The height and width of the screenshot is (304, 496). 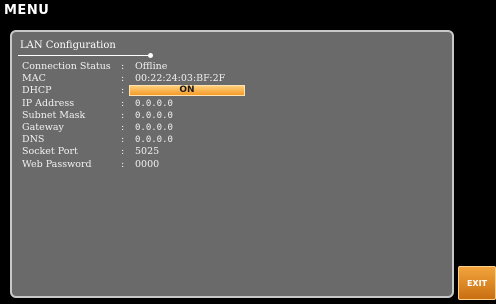 I want to click on ip-address-field: 0.0.0.0, so click(x=154, y=104).